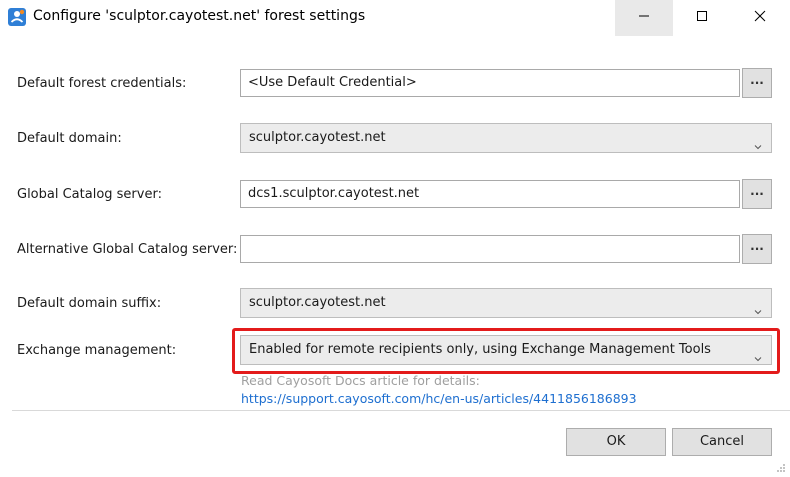 This screenshot has height=477, width=790. Describe the element at coordinates (506, 303) in the screenshot. I see `domain-suffix-dropdown: sculptor.cayotest.net` at that location.